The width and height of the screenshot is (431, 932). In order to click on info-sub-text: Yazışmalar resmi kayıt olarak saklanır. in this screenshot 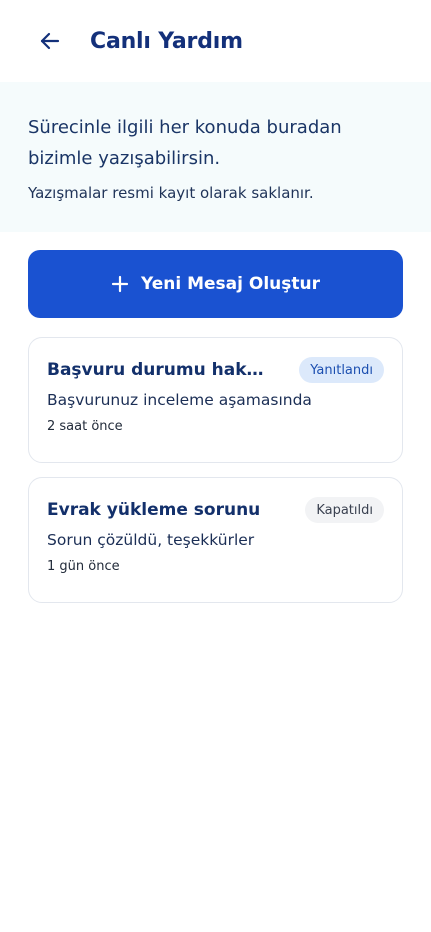, I will do `click(171, 193)`.